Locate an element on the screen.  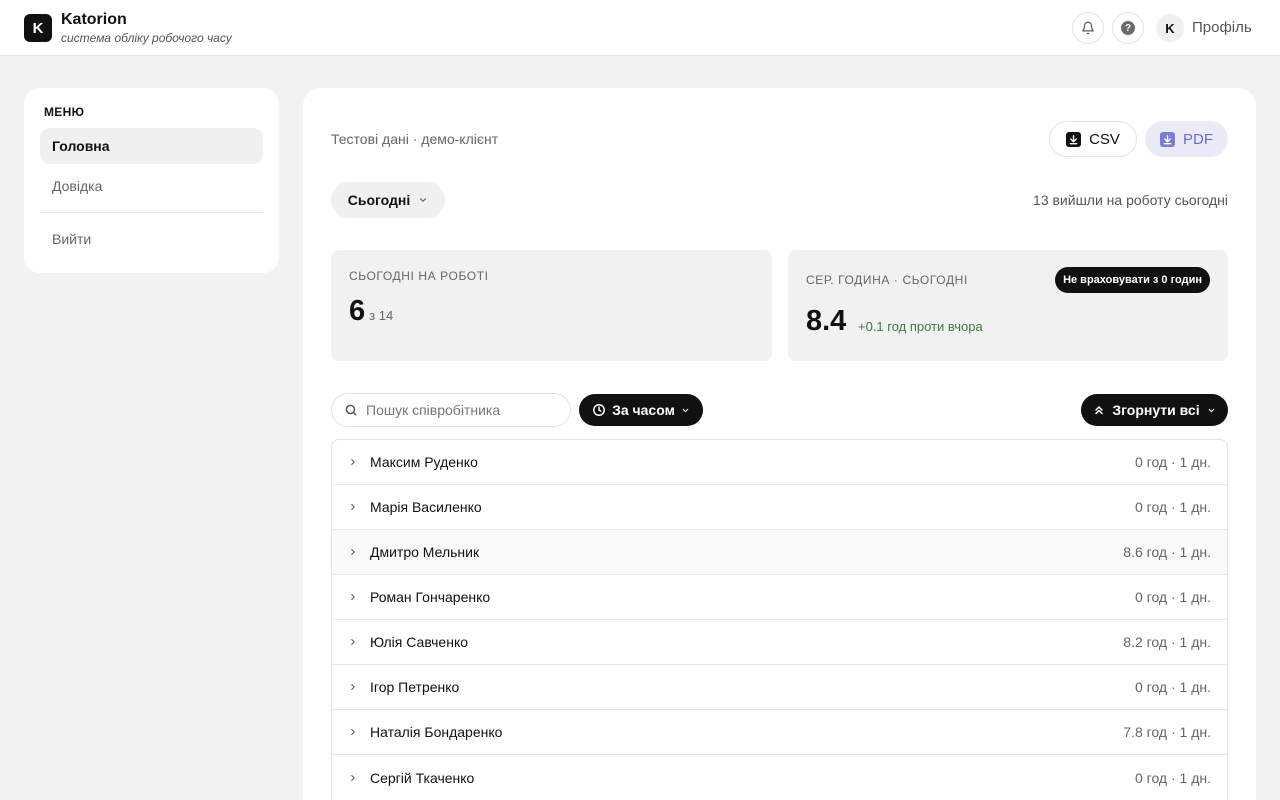
export-csv-button: CSV is located at coordinates (1093, 139).